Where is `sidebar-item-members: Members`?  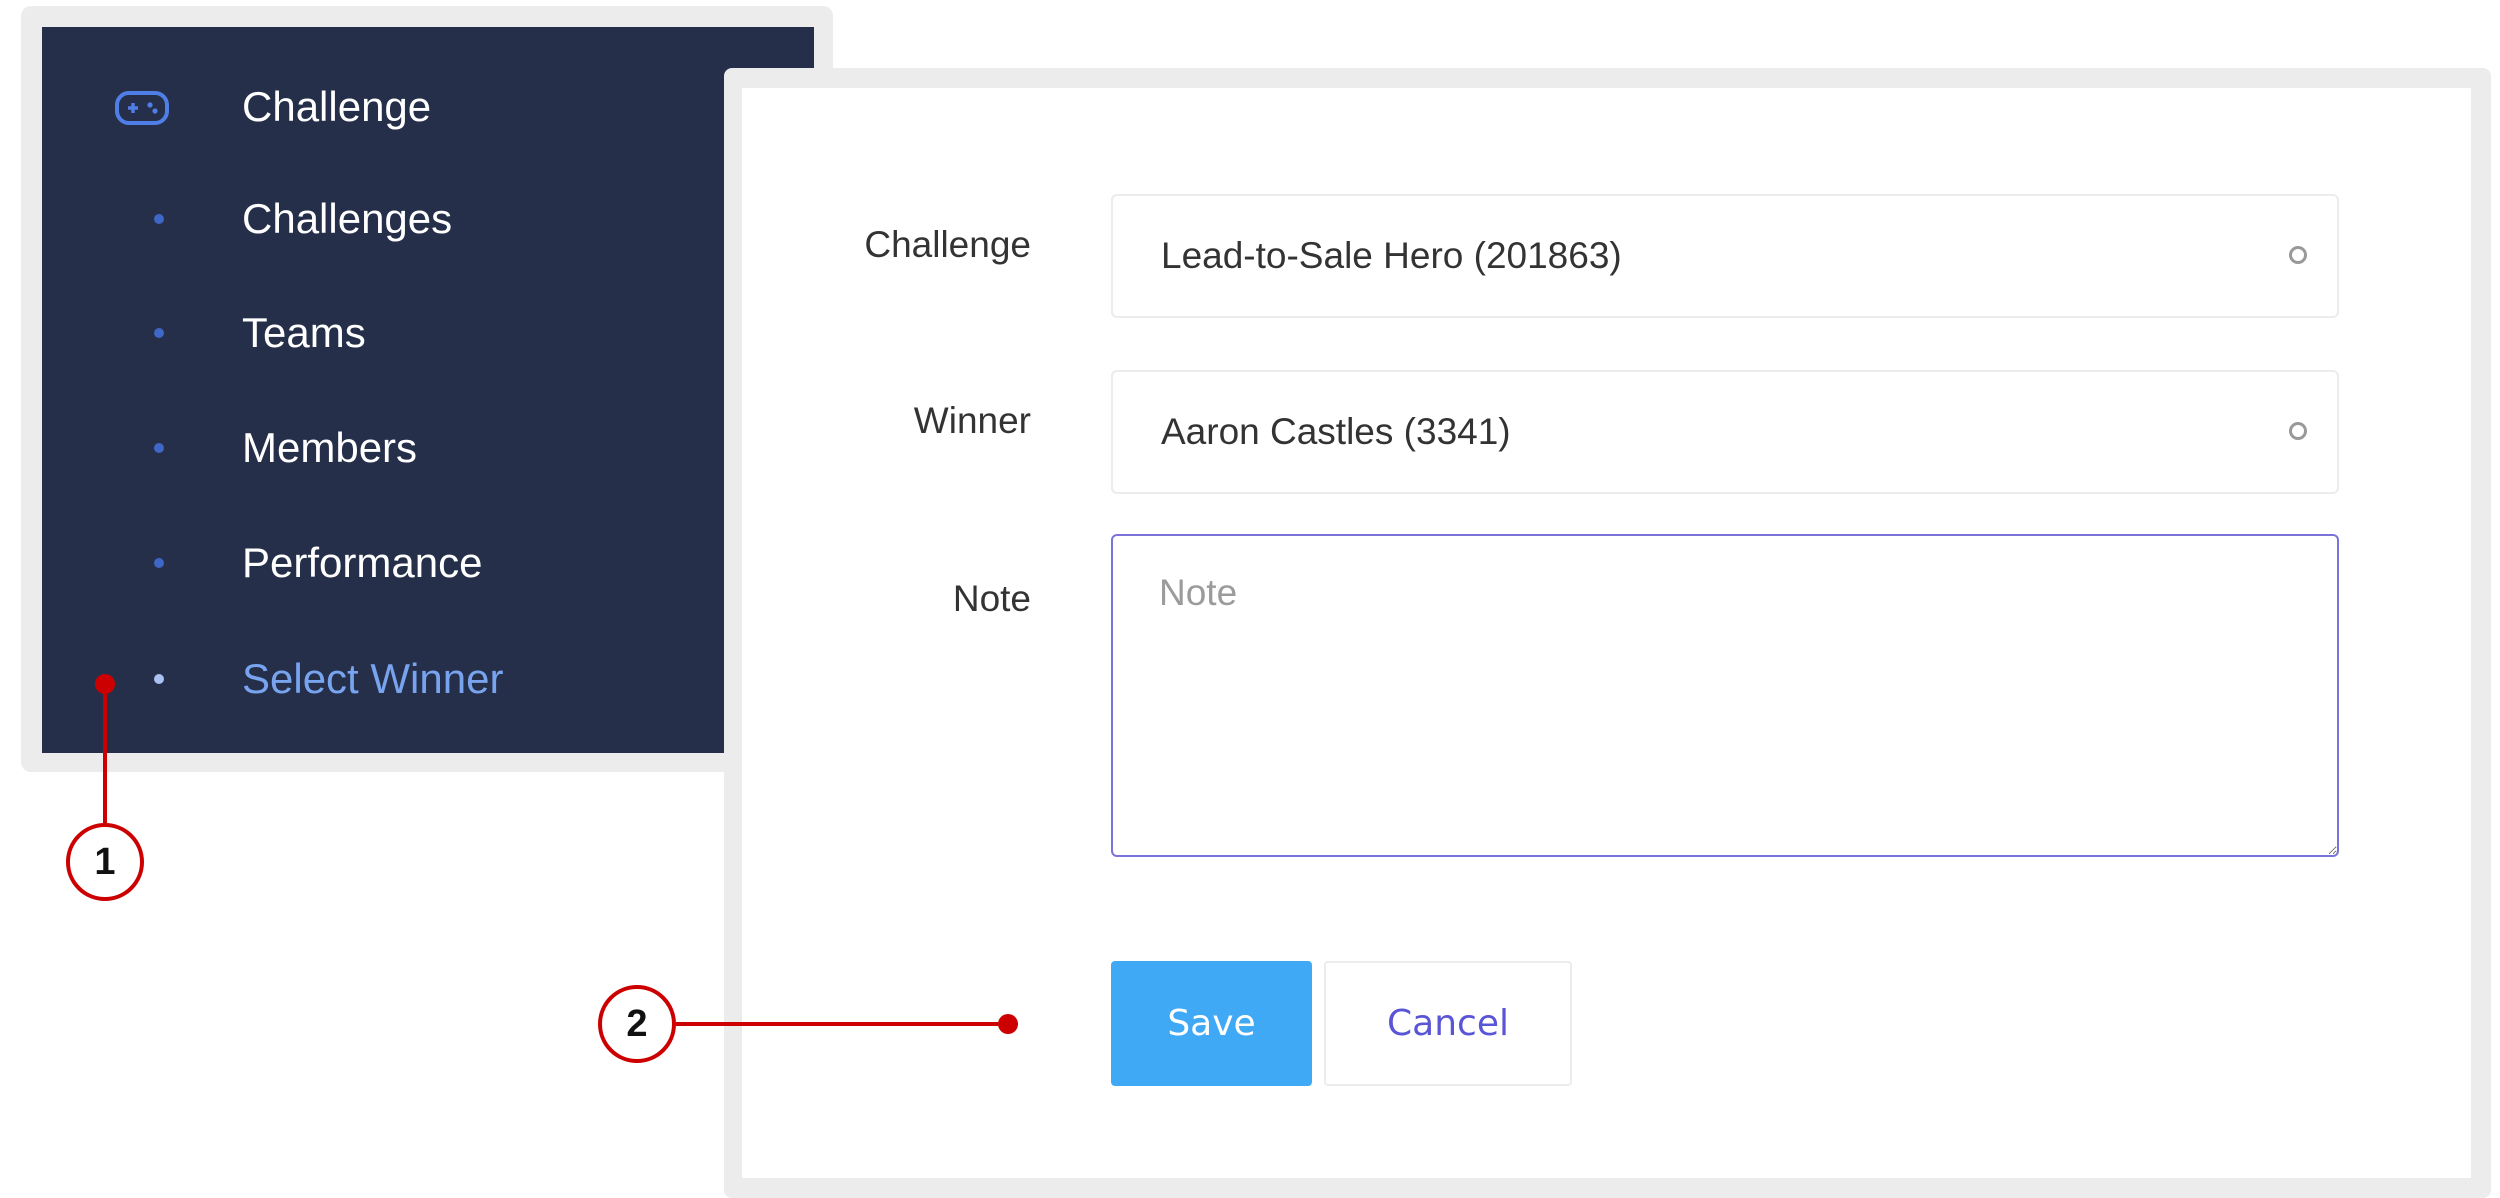
sidebar-item-members: Members is located at coordinates (428, 448).